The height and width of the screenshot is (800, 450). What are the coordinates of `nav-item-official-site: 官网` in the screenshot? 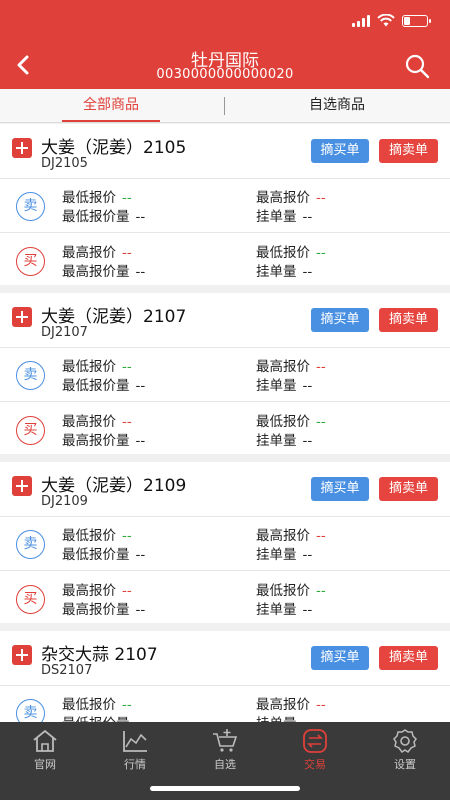 It's located at (45, 750).